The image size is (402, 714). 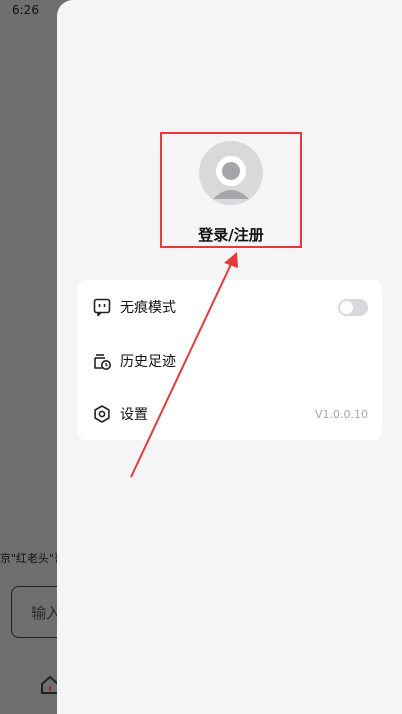 I want to click on avatar-icon, so click(x=231, y=173).